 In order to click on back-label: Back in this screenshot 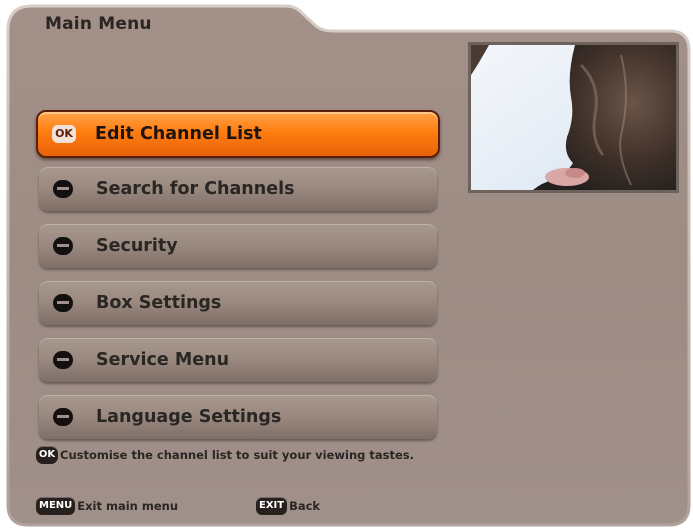, I will do `click(305, 506)`.